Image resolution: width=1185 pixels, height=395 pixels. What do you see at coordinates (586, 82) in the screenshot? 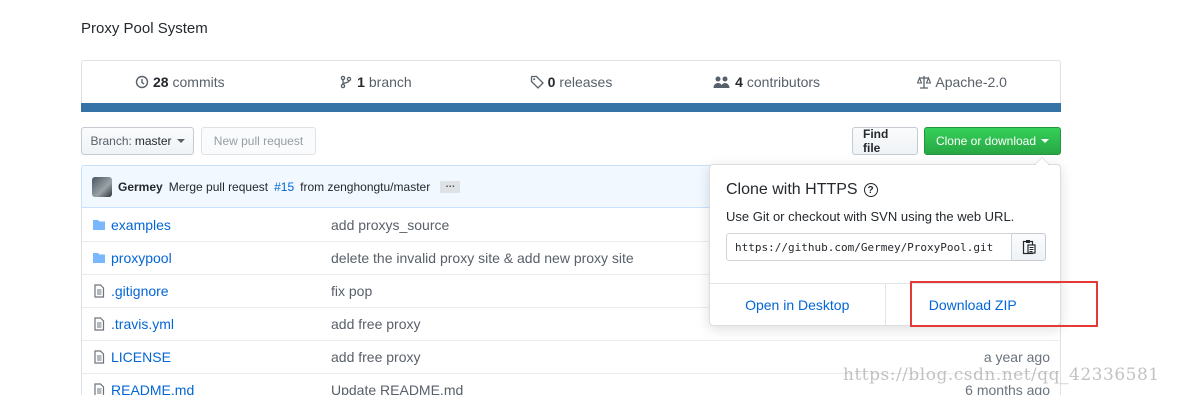
I see `releases-label: releases` at bounding box center [586, 82].